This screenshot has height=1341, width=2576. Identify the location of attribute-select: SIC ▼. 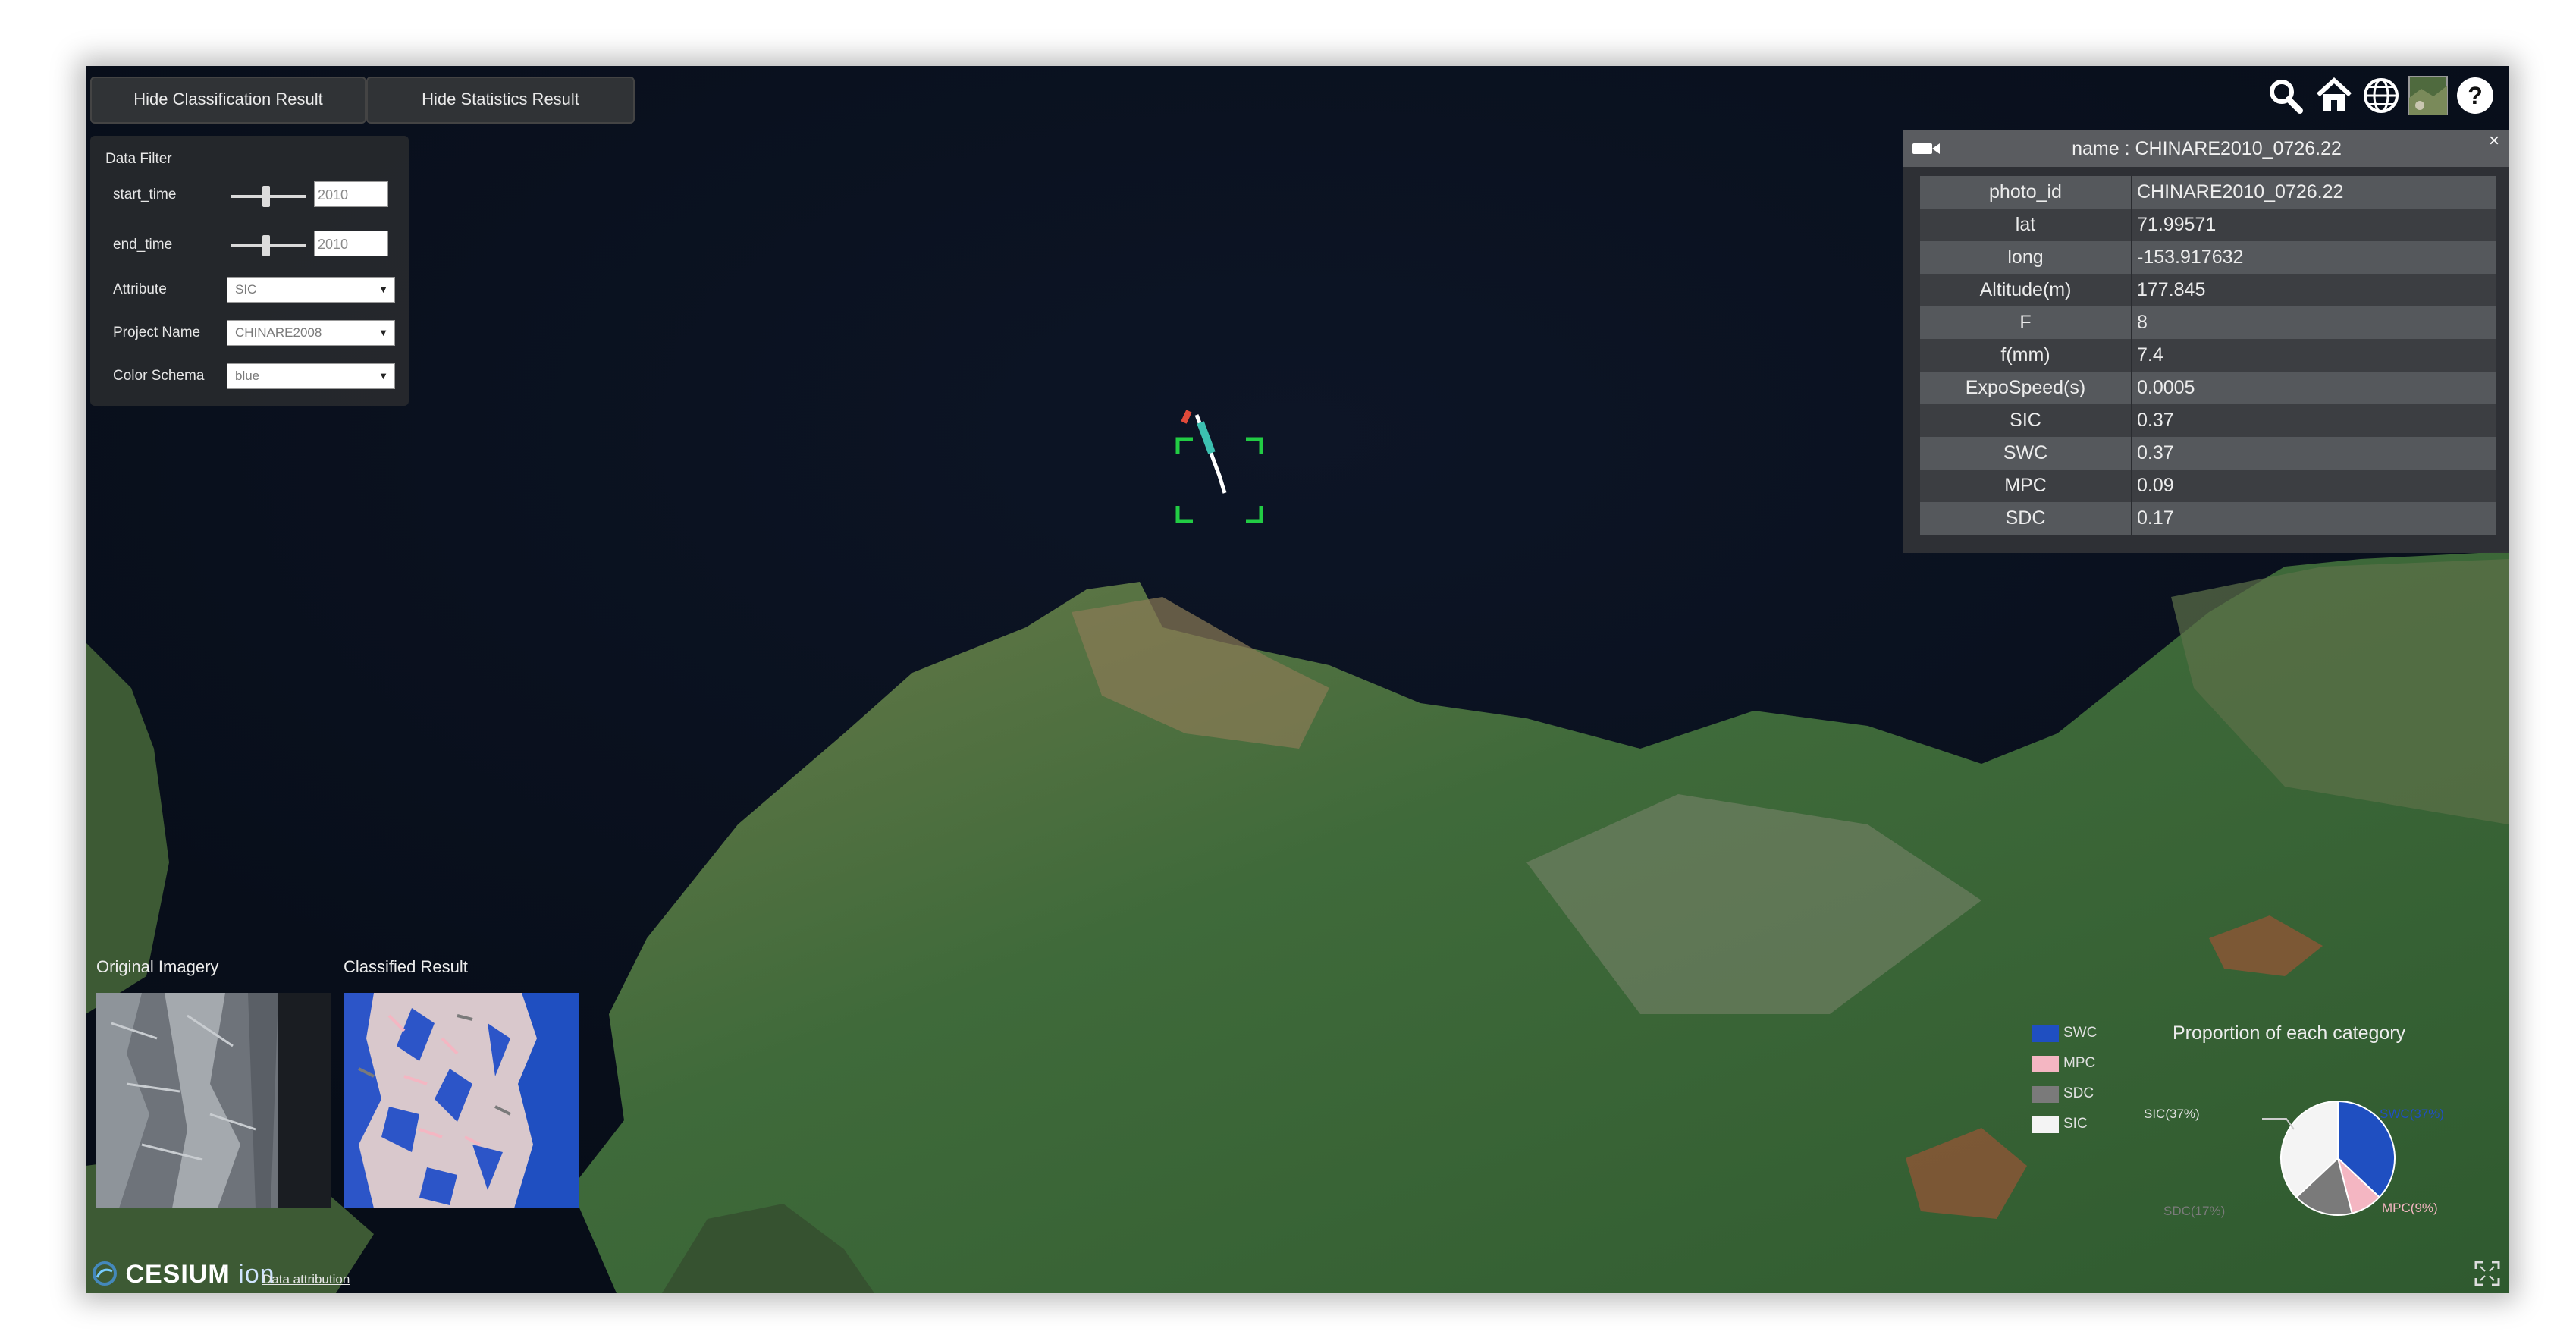
(311, 290).